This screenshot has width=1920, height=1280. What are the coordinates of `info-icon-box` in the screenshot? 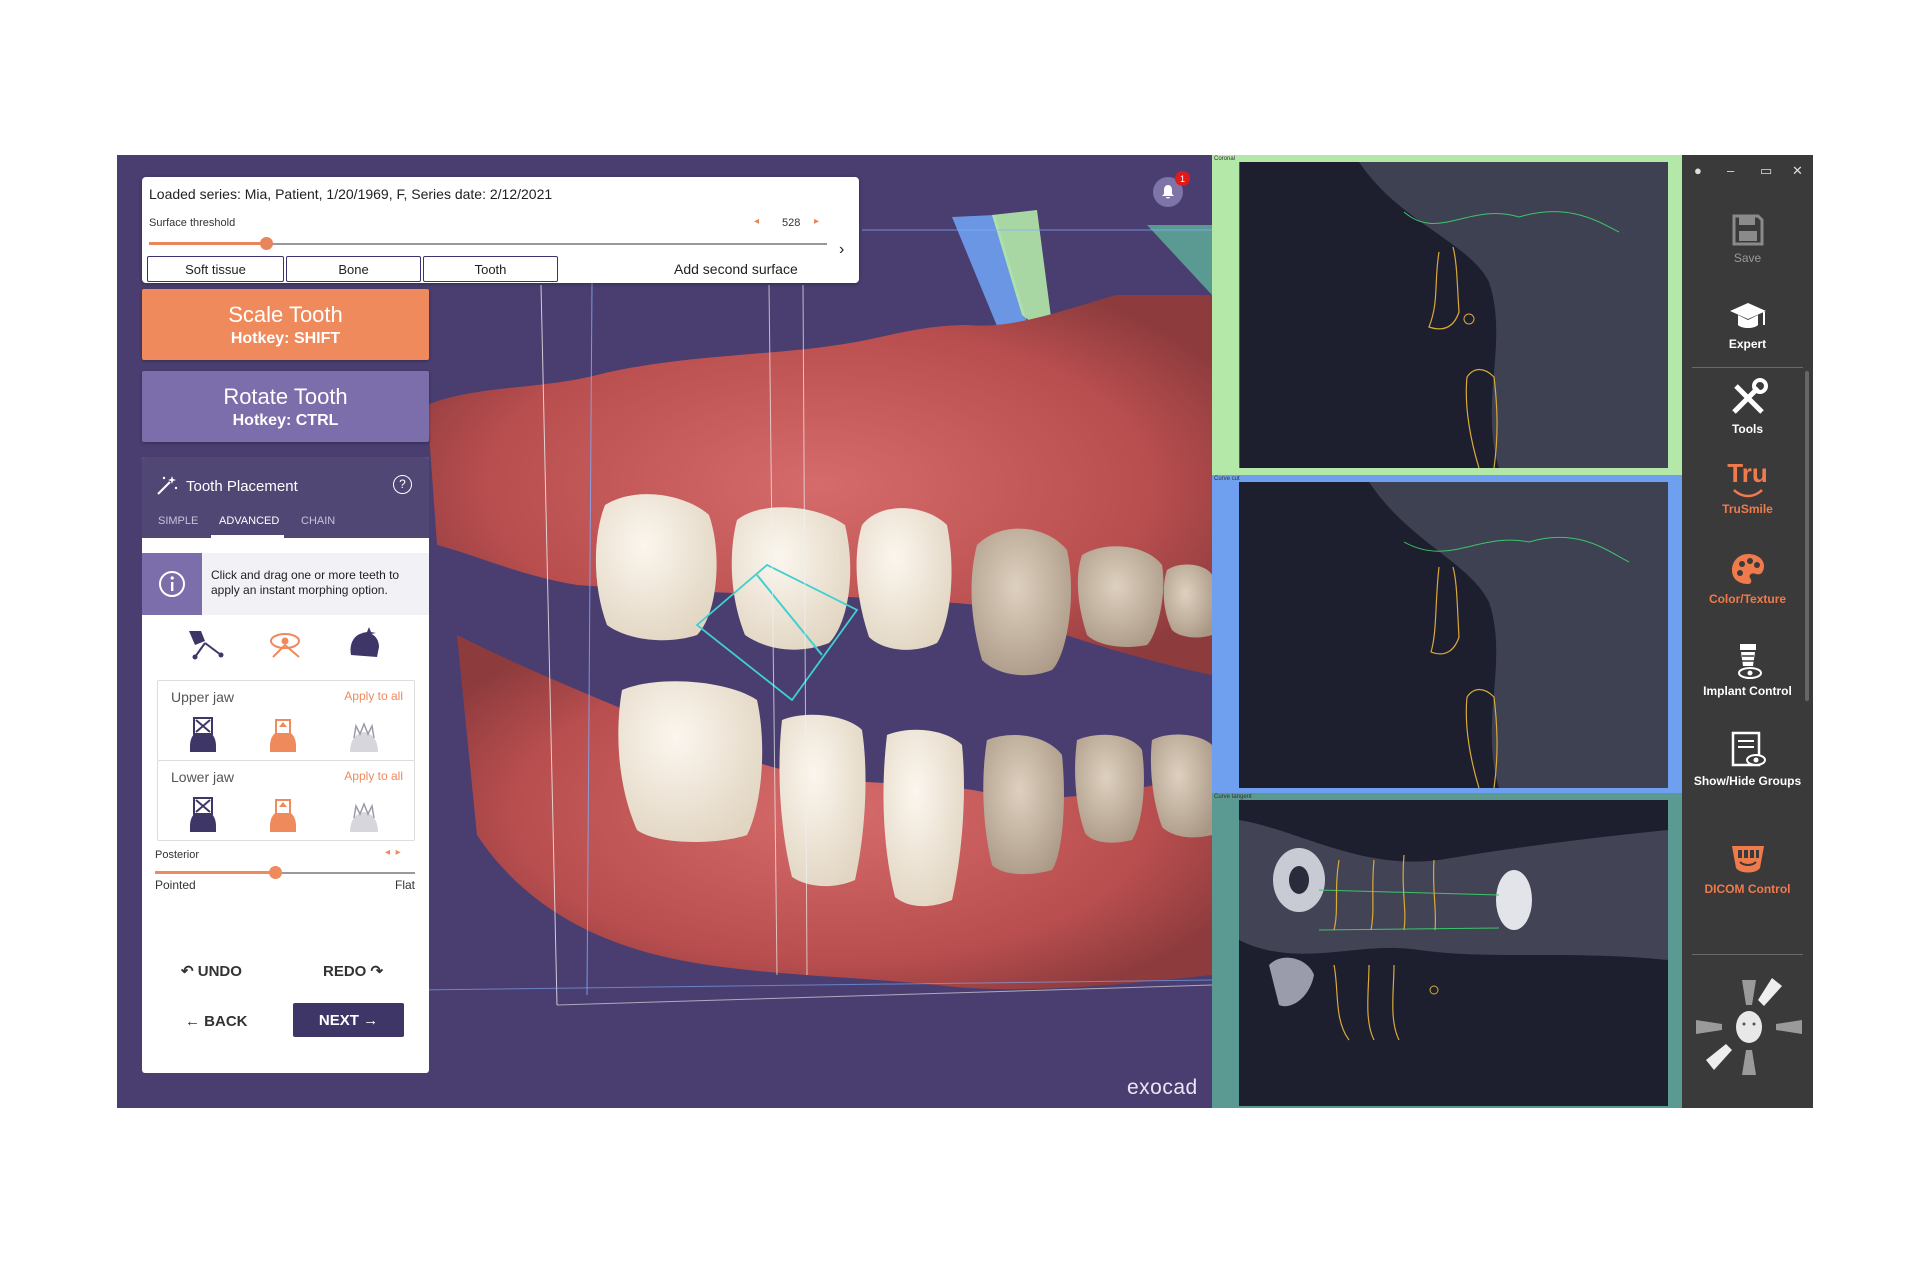 It's located at (172, 584).